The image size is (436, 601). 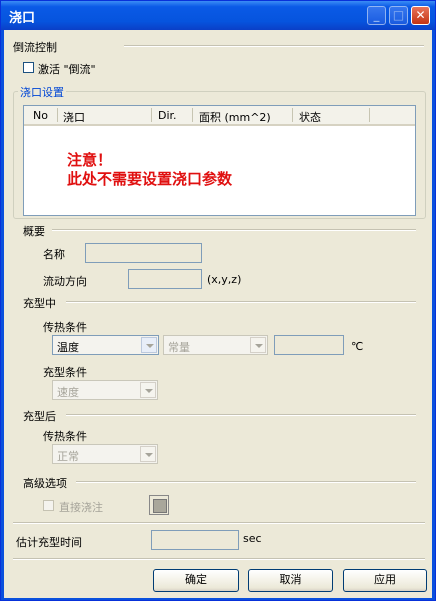 I want to click on notice-line-2: 此处不需要设置浇口参数, so click(x=150, y=179).